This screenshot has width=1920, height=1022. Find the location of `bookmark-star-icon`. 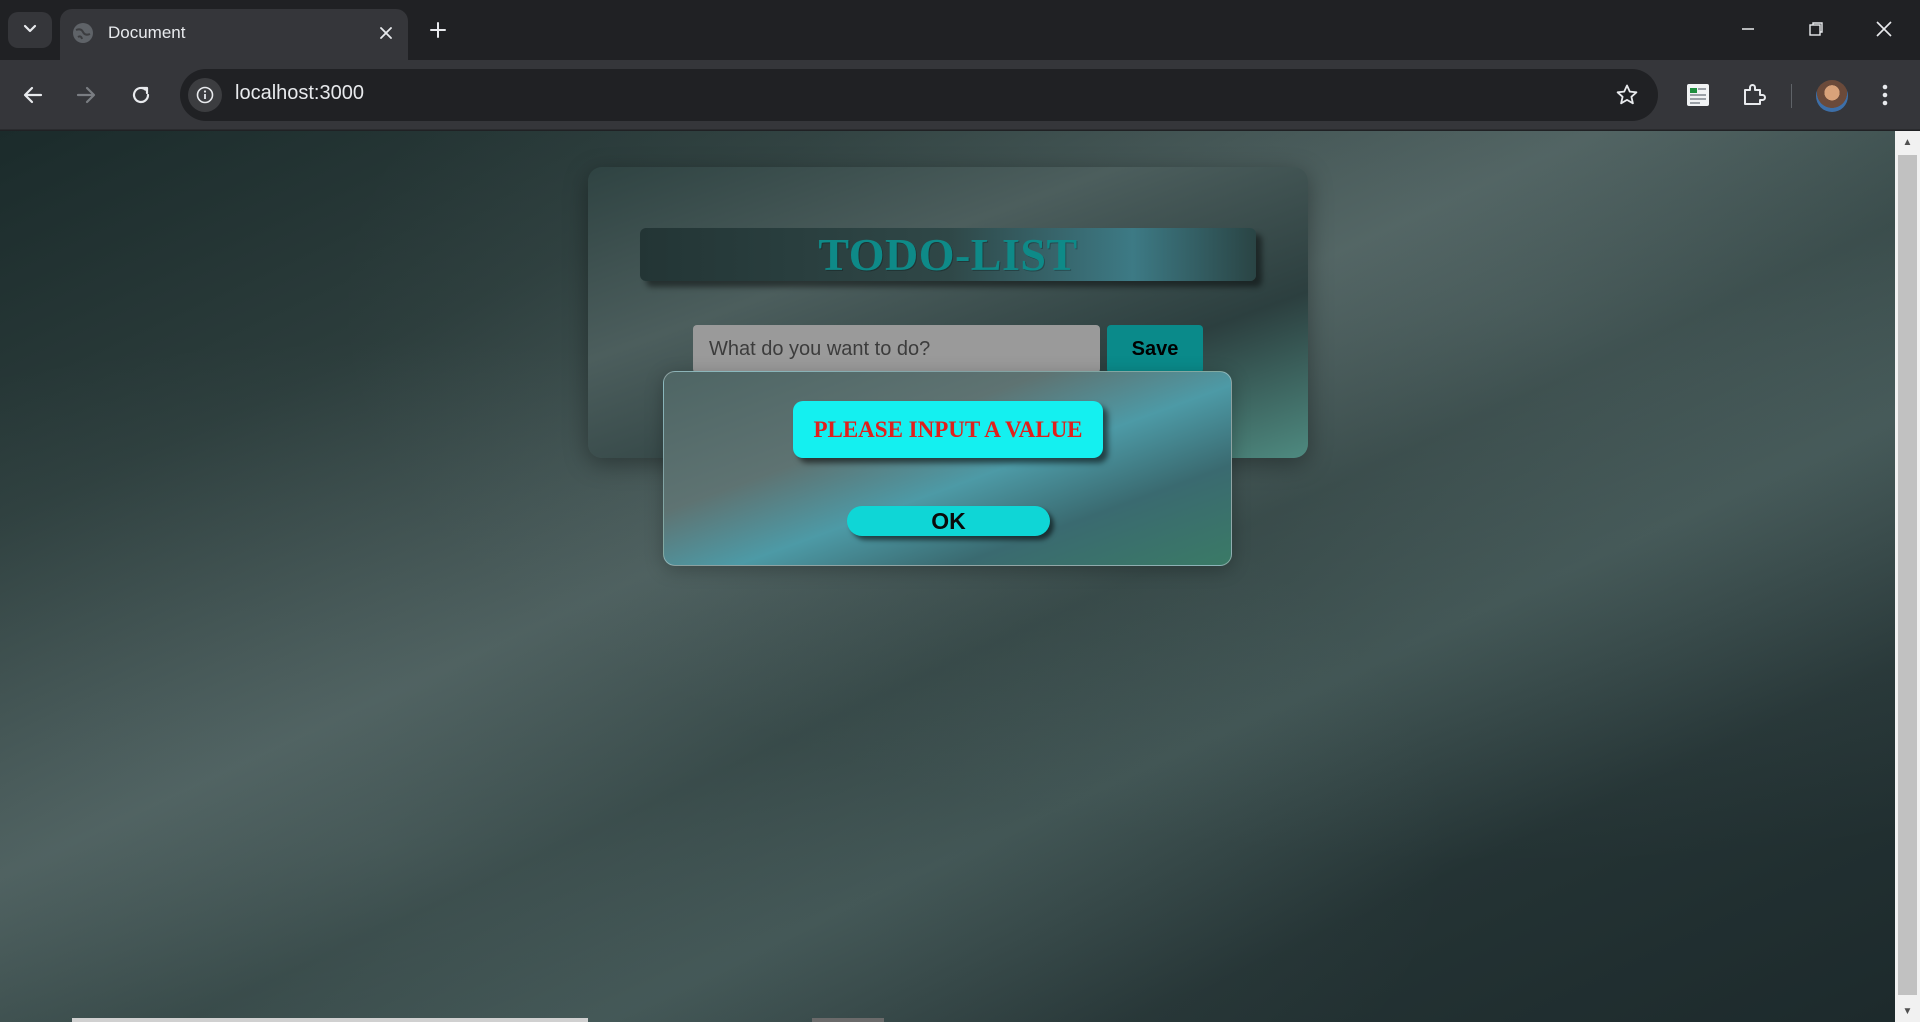

bookmark-star-icon is located at coordinates (1627, 95).